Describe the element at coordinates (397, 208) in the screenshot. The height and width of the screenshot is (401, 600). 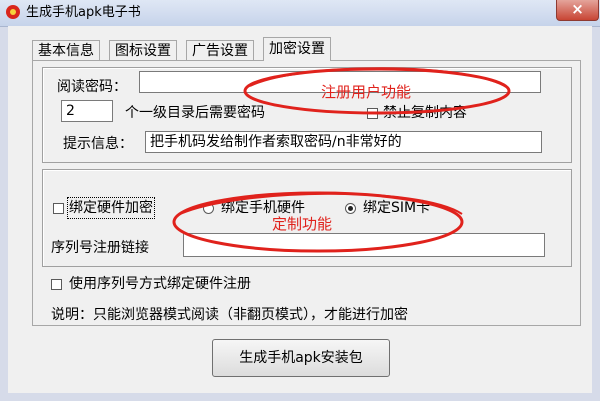
I see `bind-sim-label: 绑定SIM卡` at that location.